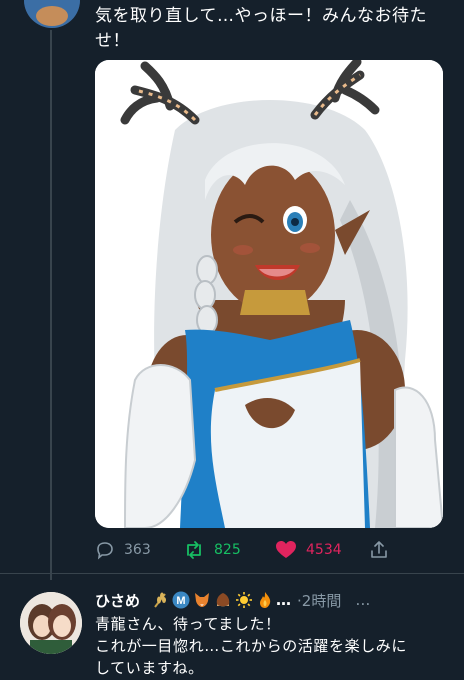 This screenshot has width=464, height=680. Describe the element at coordinates (261, 28) in the screenshot. I see `tweet-text: 気を取り直して…やっほー！みんなお待たせ！` at that location.